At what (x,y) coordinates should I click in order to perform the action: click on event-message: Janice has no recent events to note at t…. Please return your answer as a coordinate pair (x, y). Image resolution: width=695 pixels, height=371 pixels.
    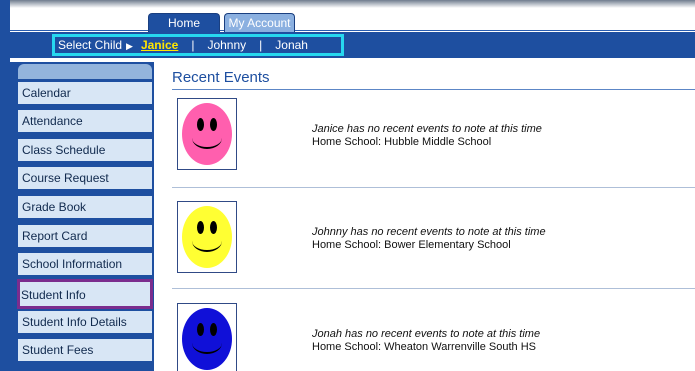
    Looking at the image, I should click on (427, 129).